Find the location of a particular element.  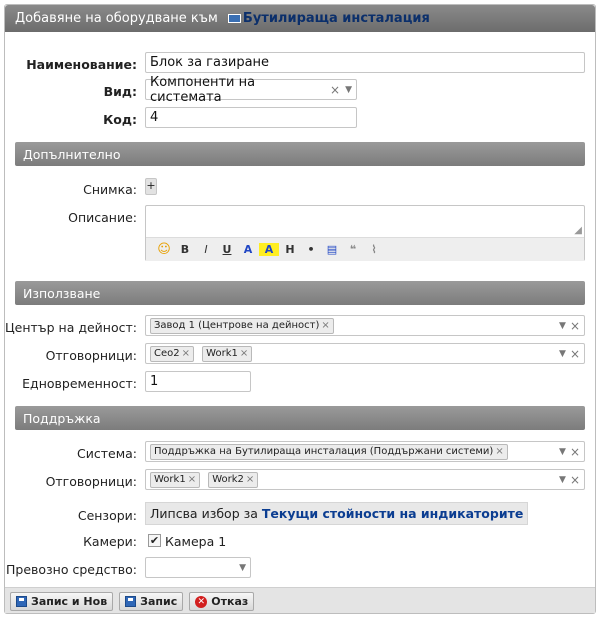

cancel-button: ✕ Отказ is located at coordinates (222, 601).